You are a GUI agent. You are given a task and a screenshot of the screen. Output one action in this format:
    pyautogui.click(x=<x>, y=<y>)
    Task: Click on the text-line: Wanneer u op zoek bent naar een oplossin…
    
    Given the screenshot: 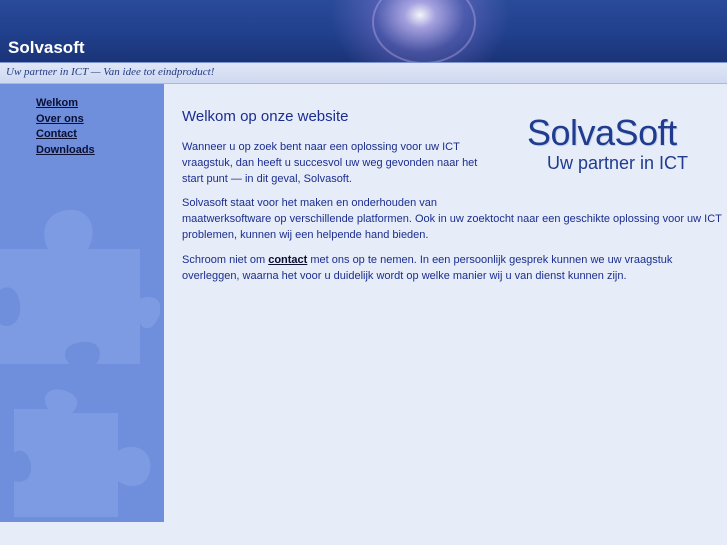 What is the action you would take?
    pyautogui.click(x=321, y=147)
    